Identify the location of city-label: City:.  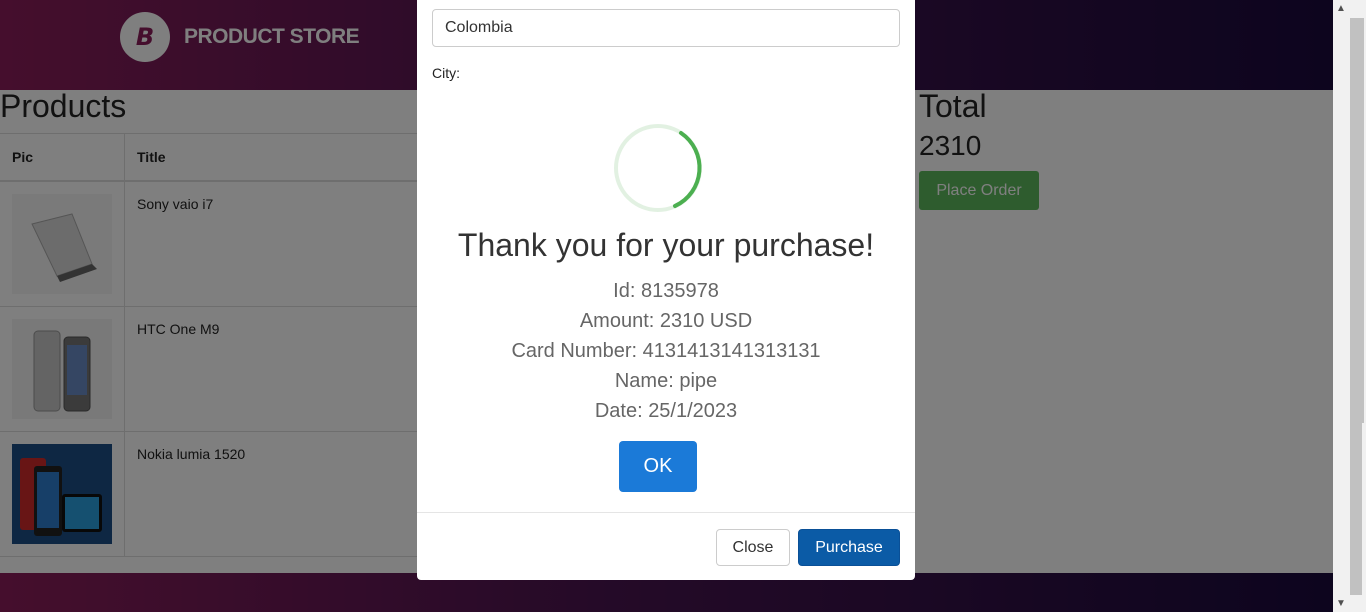
(446, 73).